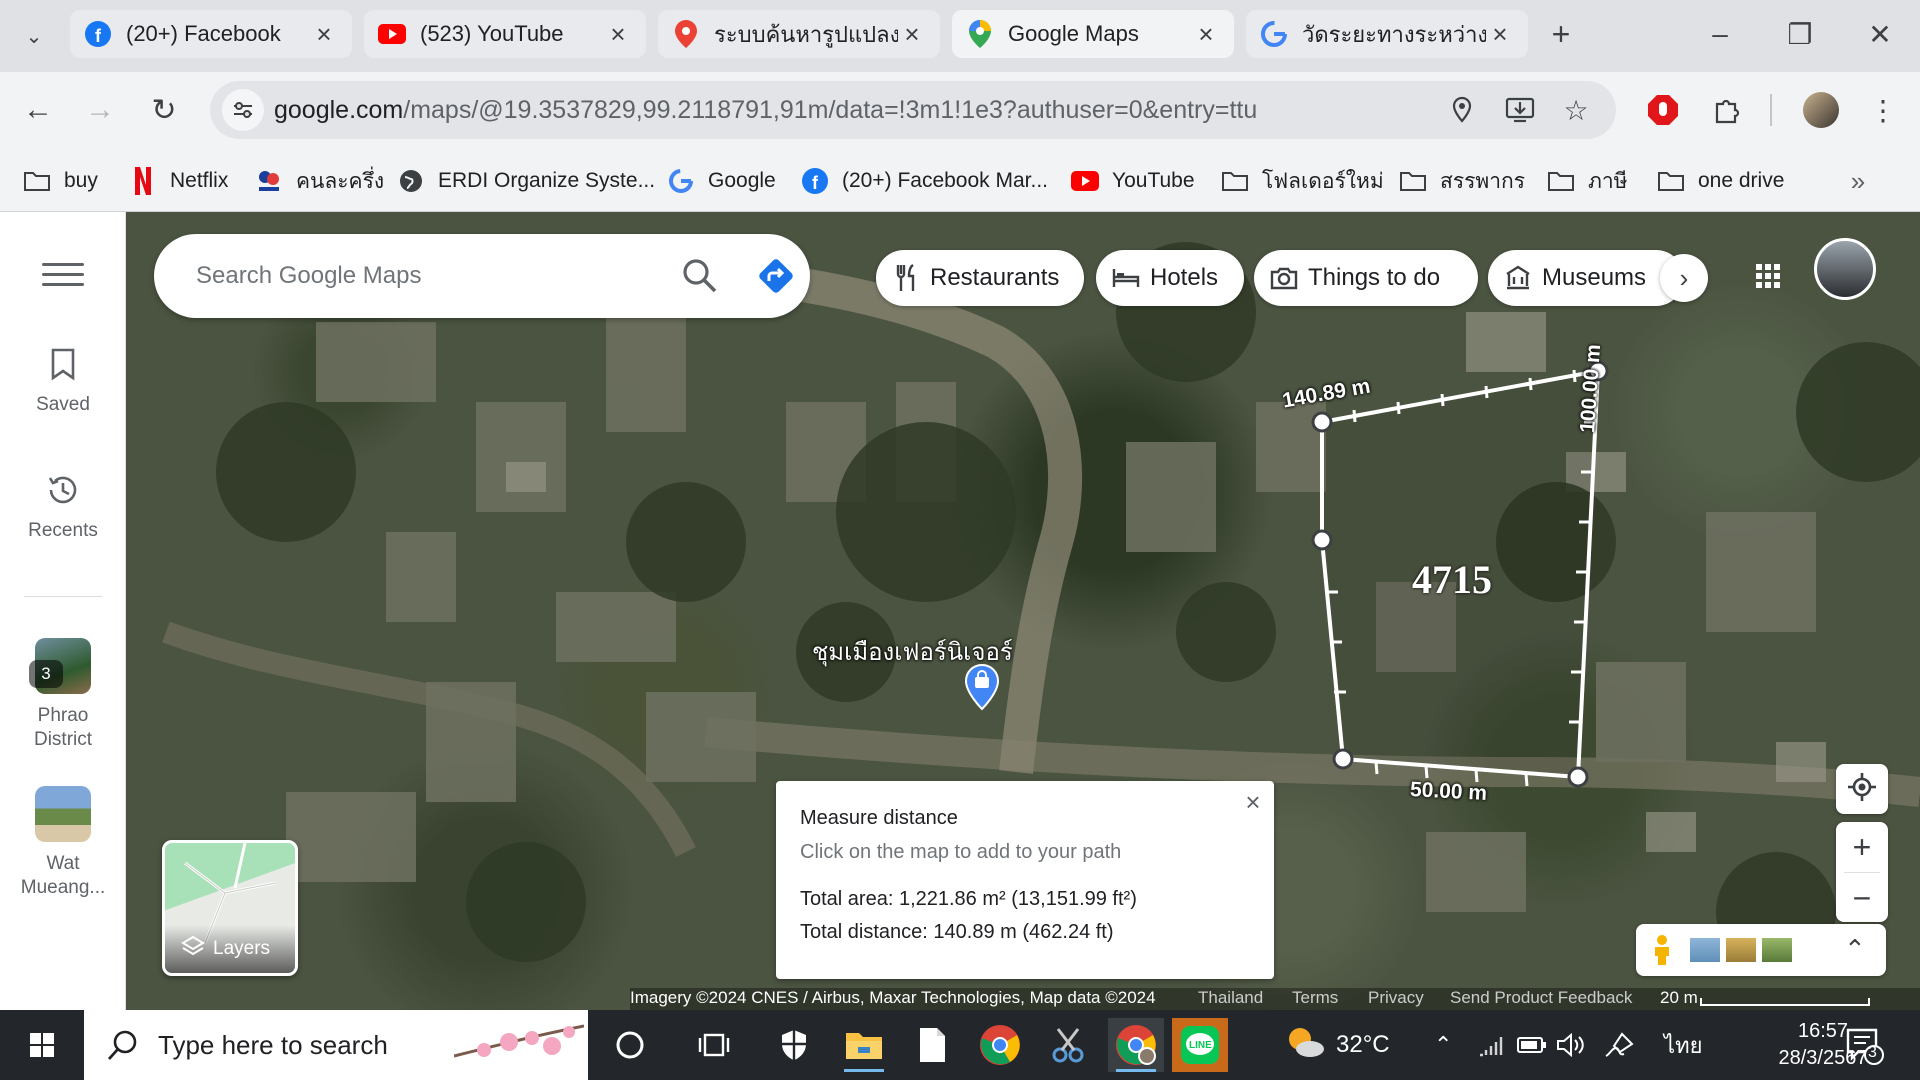 The image size is (1920, 1080). Describe the element at coordinates (1302, 181) in the screenshot. I see `bookmark-new-folder: โฟลเดอร์ใหม่` at that location.